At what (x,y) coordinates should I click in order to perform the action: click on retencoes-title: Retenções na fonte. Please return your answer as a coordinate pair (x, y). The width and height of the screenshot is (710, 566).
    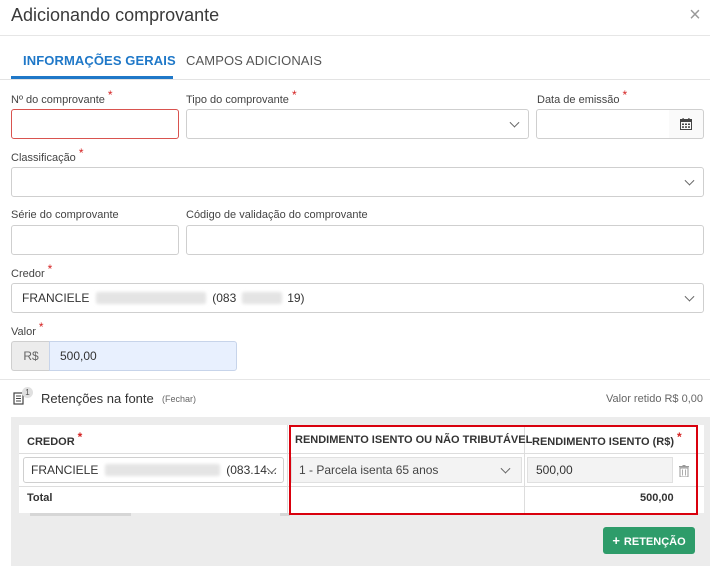
    Looking at the image, I should click on (97, 398).